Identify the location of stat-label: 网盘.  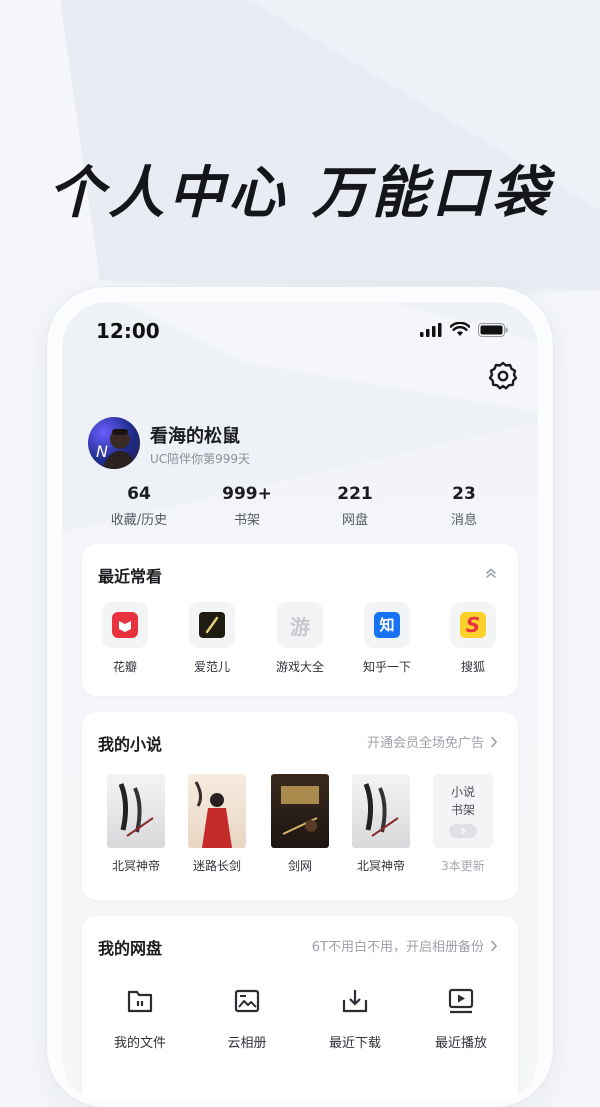
(354, 520).